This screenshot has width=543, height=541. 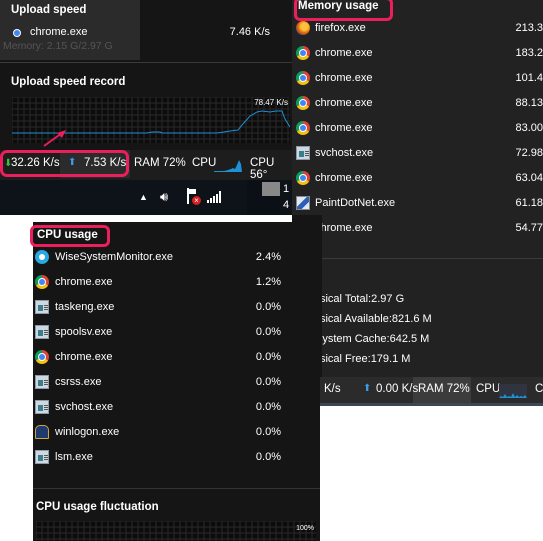 I want to click on cpu-graph-max-label: 100%, so click(x=305, y=528).